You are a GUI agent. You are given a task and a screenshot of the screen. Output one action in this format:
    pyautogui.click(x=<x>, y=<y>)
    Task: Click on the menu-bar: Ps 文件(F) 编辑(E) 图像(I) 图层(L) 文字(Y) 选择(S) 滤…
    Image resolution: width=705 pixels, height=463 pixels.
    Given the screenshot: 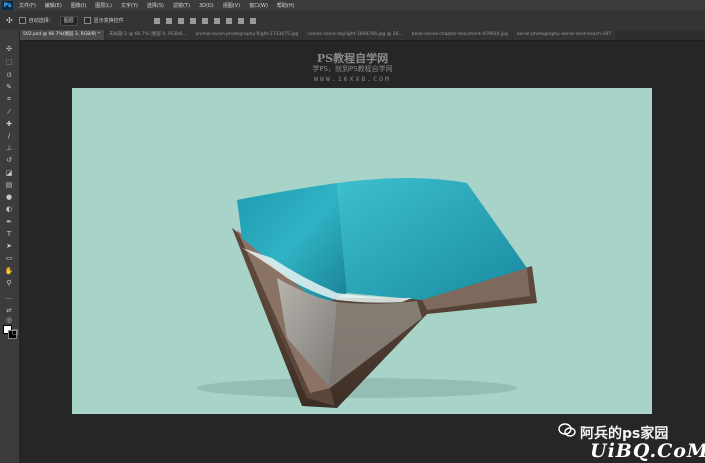 What is the action you would take?
    pyautogui.click(x=352, y=5)
    